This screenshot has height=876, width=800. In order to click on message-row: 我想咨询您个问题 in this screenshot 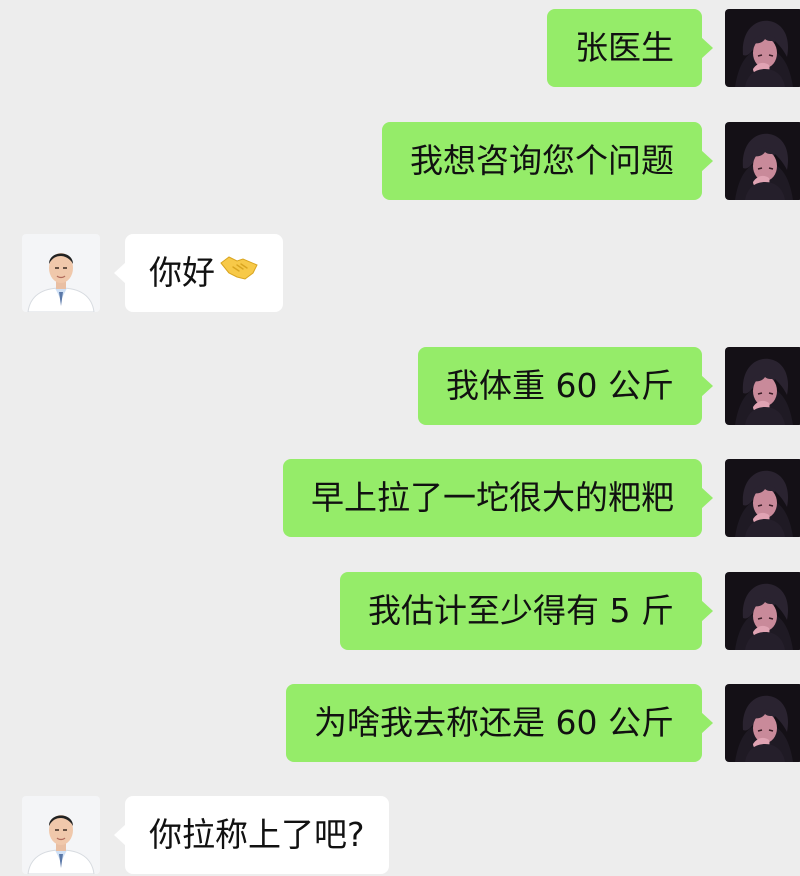, I will do `click(400, 162)`.